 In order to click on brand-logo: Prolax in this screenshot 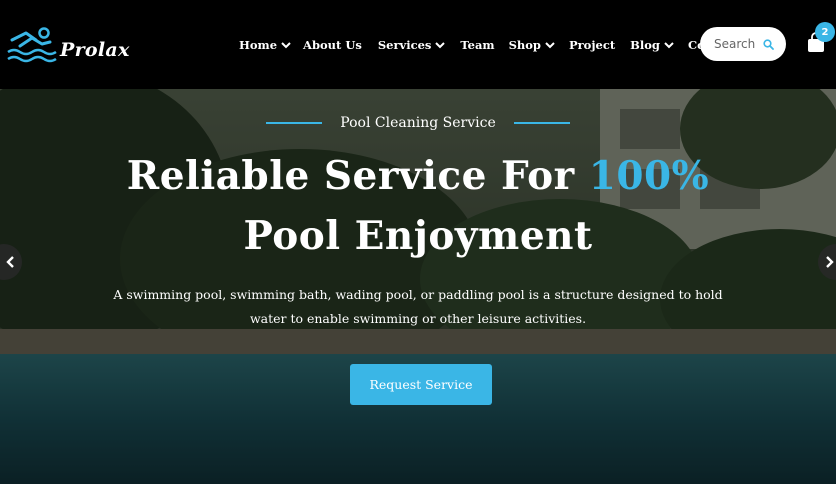, I will do `click(68, 46)`.